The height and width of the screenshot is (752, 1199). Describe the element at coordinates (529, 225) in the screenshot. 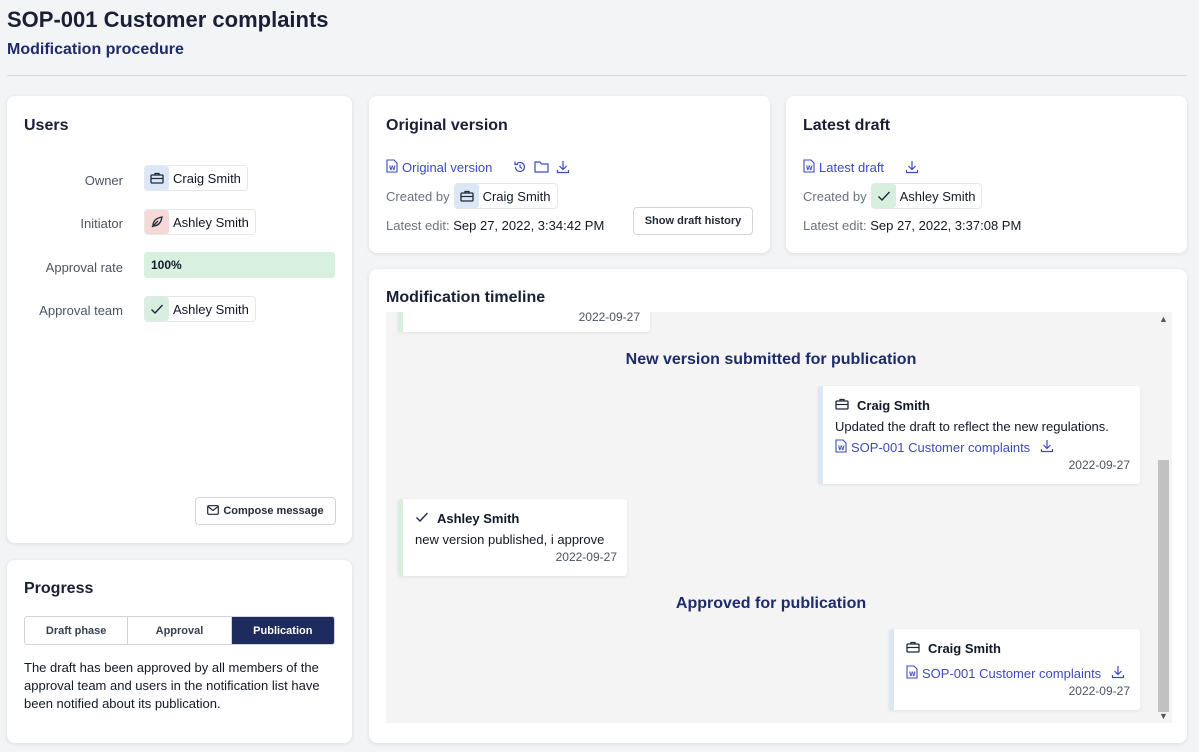

I see `original-latest-edit-value: Sep 27, 2022, 3:34:42 PM` at that location.